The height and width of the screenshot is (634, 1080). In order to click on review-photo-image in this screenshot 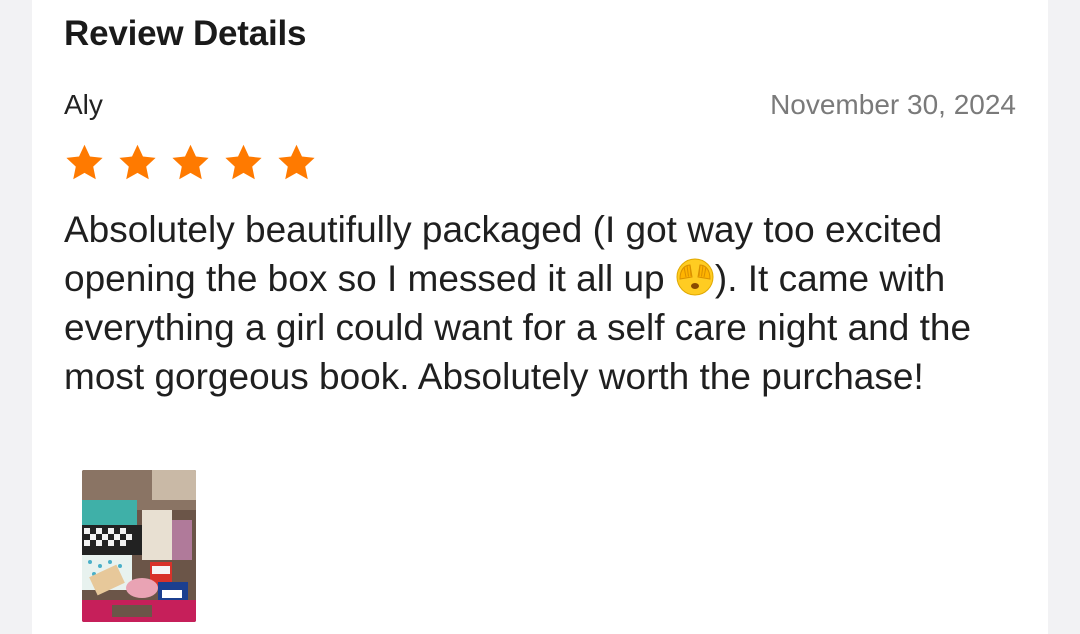, I will do `click(139, 546)`.